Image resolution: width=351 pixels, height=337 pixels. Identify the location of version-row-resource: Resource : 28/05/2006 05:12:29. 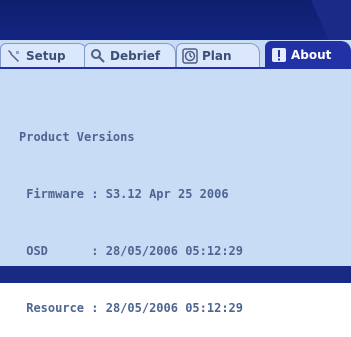
(131, 308).